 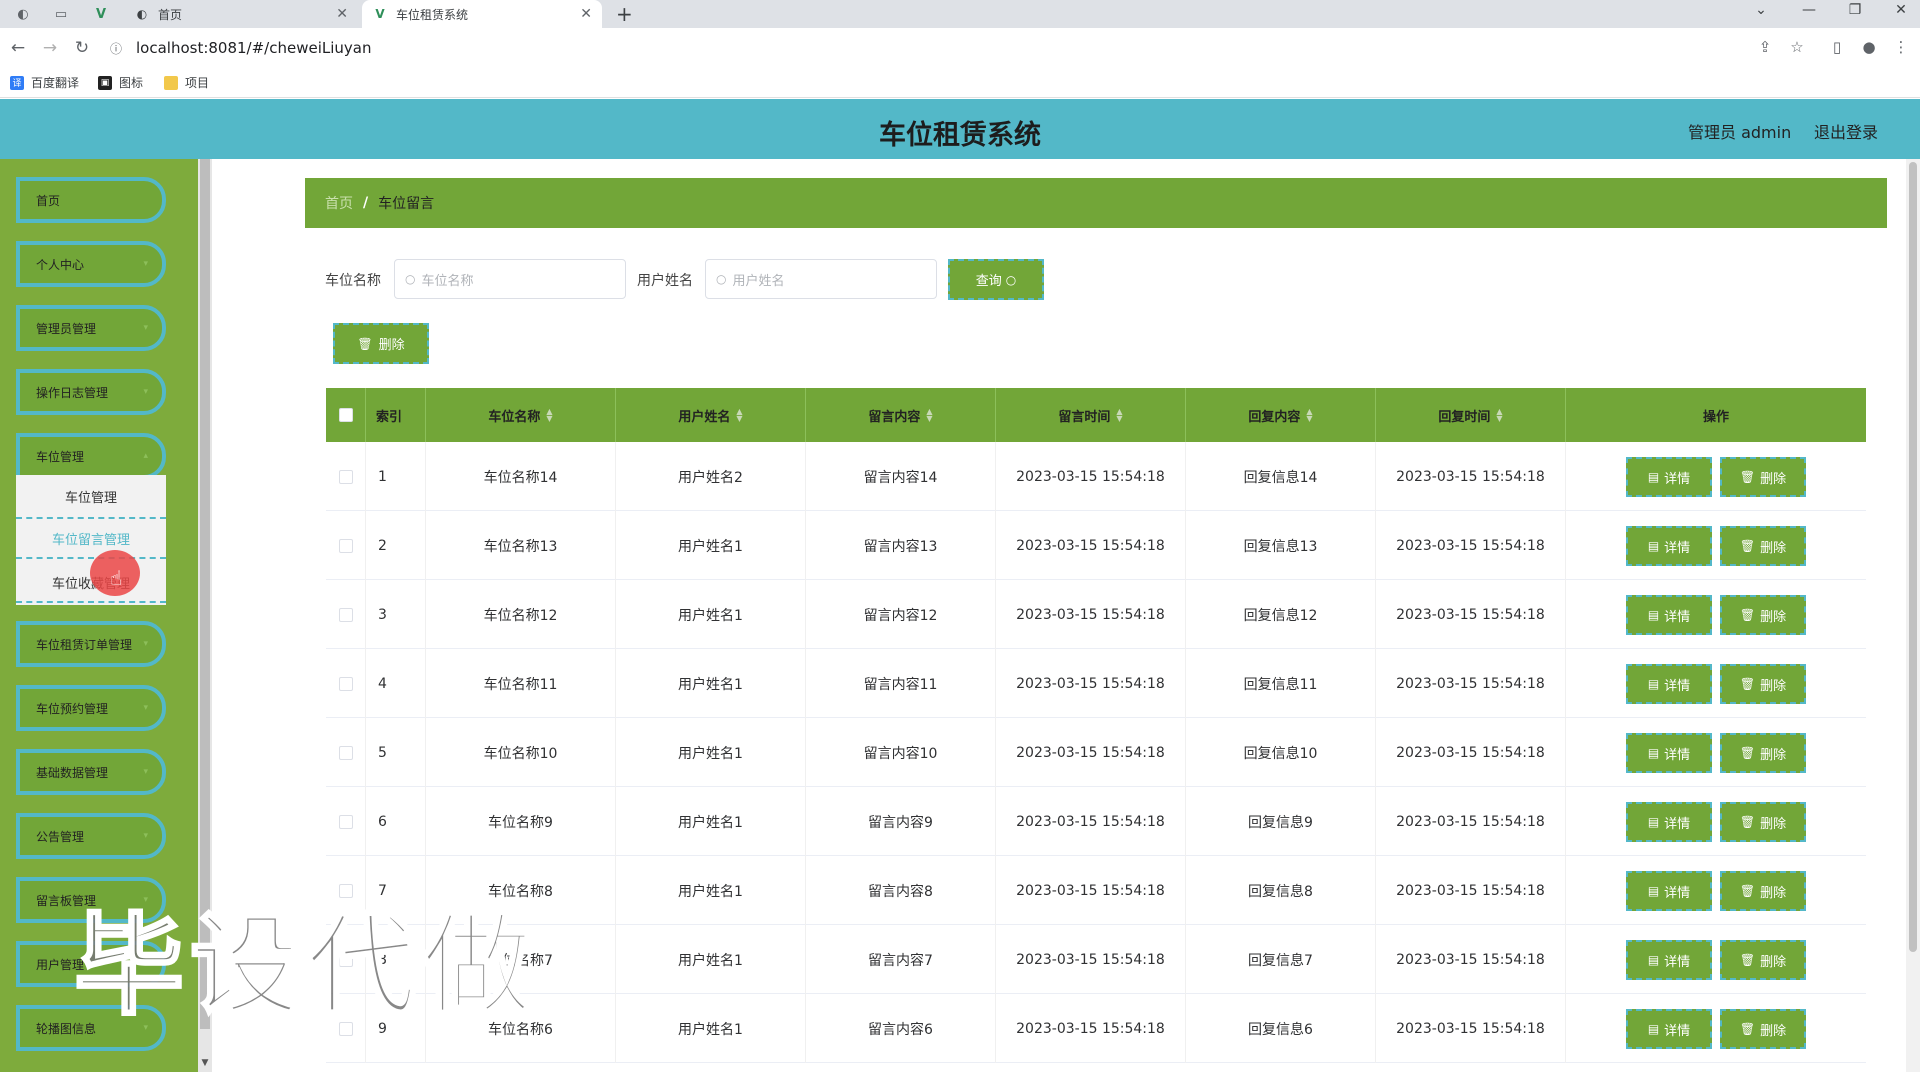 I want to click on col-message-content: 留言内容 ▲ ▼, so click(x=901, y=415).